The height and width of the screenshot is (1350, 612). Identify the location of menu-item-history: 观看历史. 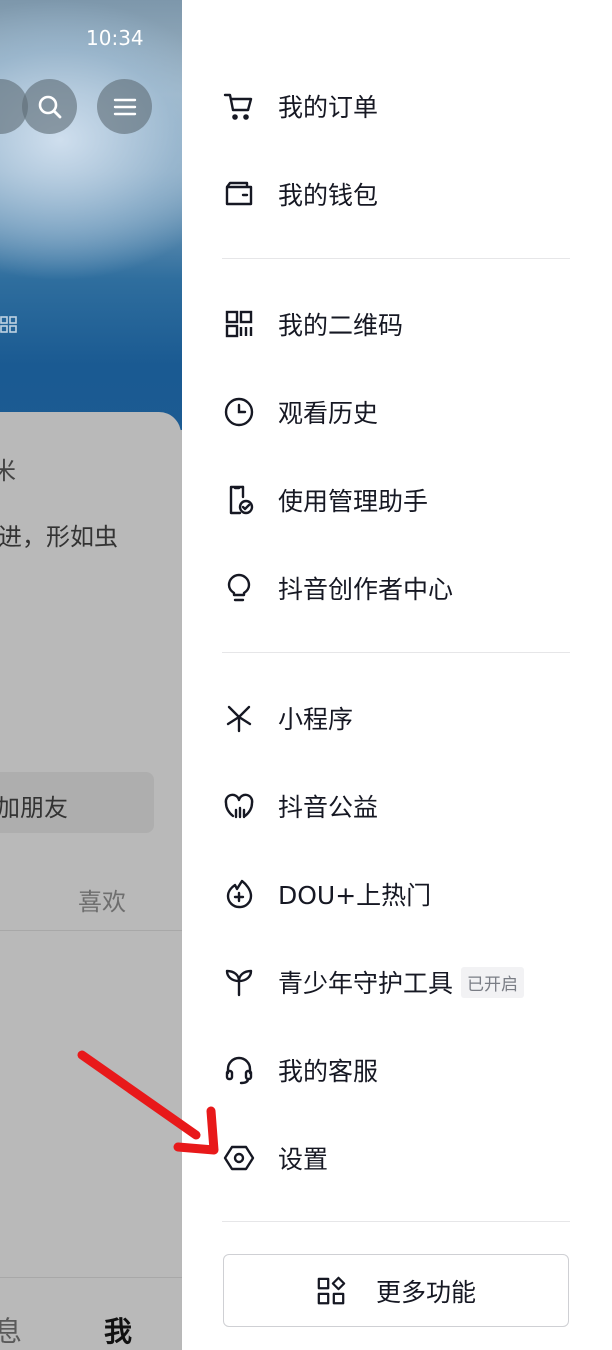
(300, 412).